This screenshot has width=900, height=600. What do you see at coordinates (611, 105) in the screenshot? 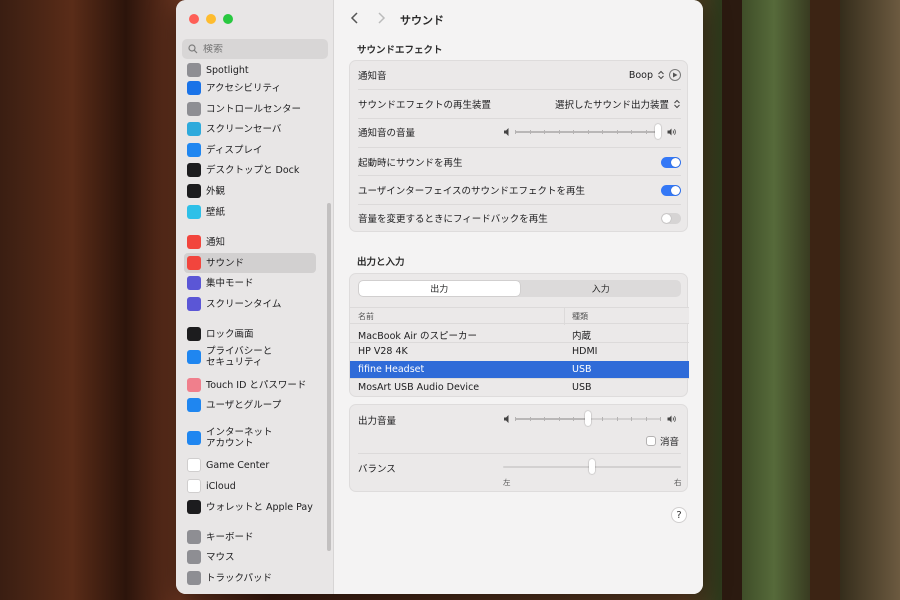
I see `output-device-value: 選択したサウンド出力装置` at bounding box center [611, 105].